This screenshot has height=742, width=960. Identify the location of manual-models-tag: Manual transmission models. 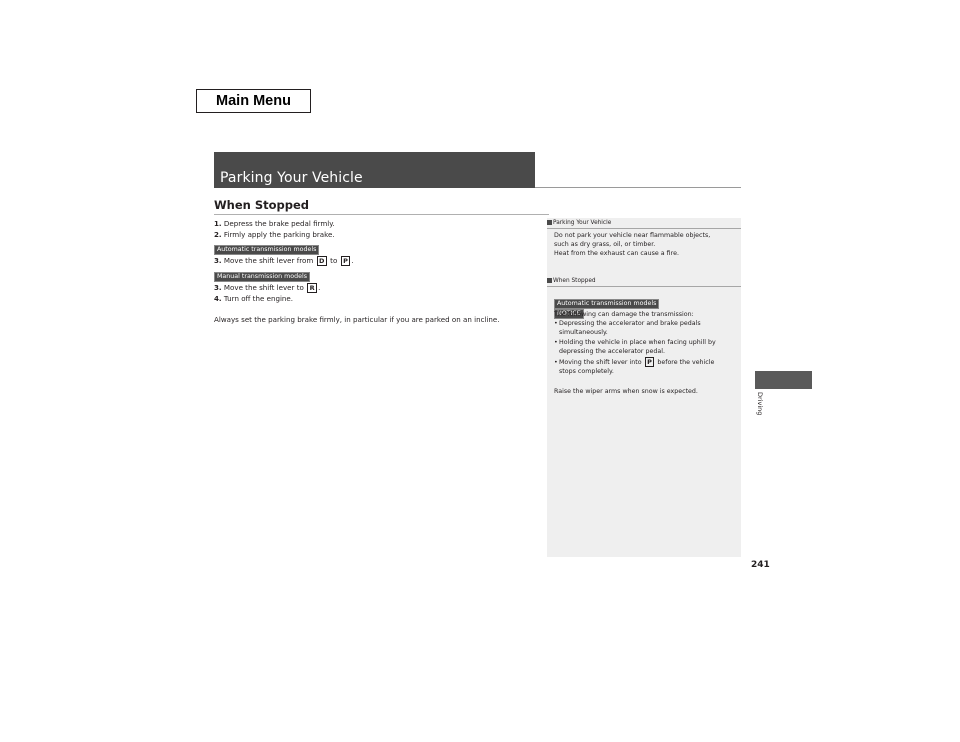
(262, 277).